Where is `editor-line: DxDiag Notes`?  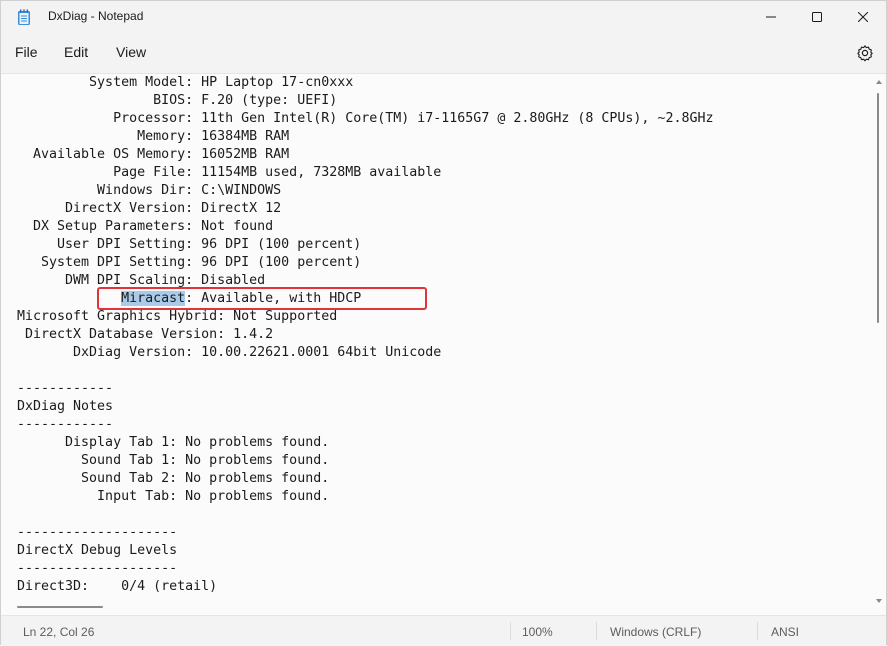 editor-line: DxDiag Notes is located at coordinates (65, 406).